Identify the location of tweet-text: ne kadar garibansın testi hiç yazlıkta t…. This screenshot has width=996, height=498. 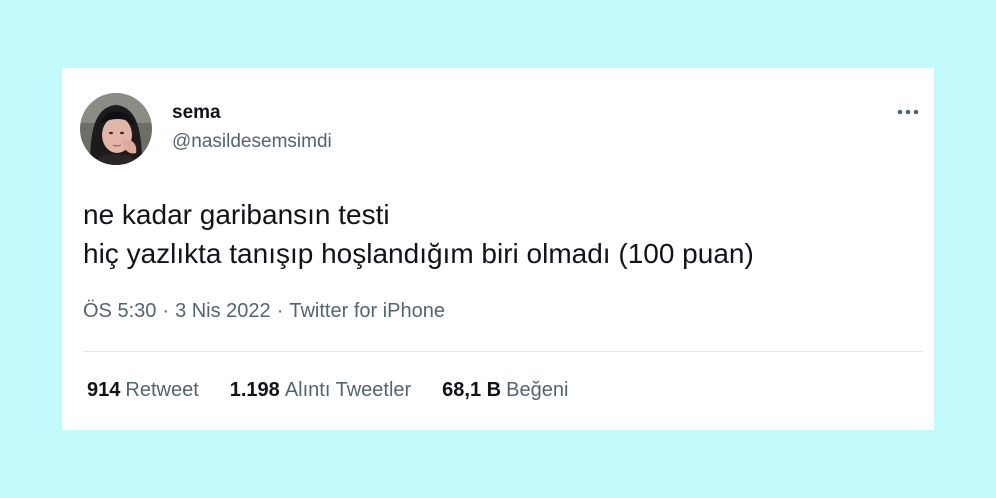
(503, 234).